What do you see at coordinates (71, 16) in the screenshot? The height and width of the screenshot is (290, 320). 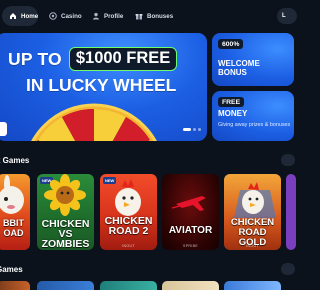 I see `nav-casino-label: Casino` at bounding box center [71, 16].